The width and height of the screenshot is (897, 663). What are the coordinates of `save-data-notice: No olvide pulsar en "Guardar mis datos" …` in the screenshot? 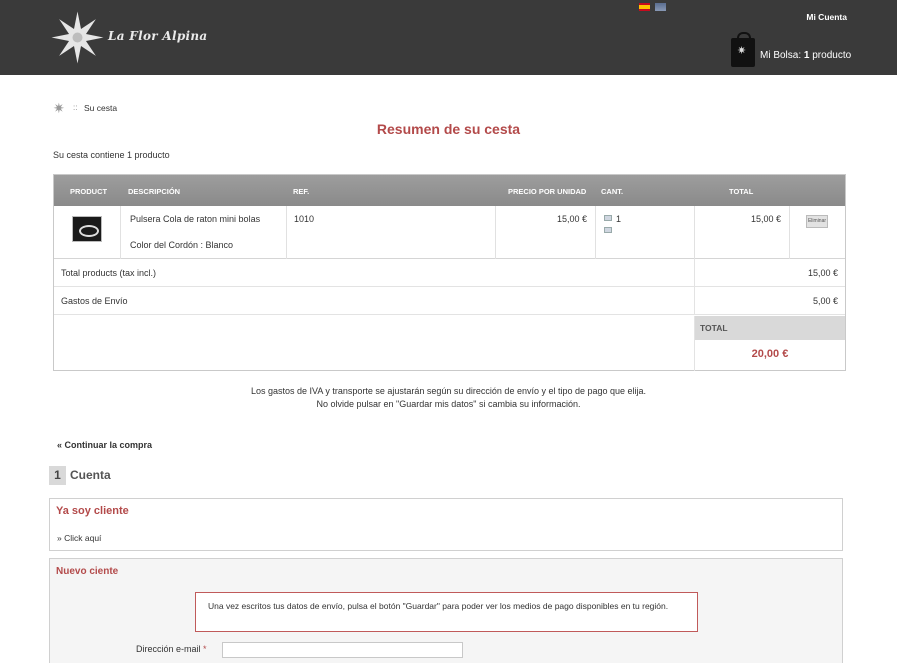 It's located at (448, 404).